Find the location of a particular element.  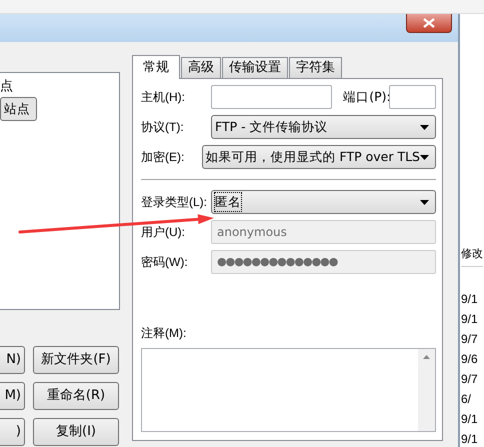

partial-button: M) is located at coordinates (12, 396).